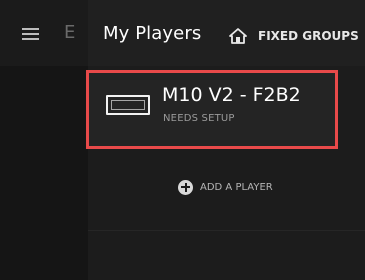  What do you see at coordinates (199, 118) in the screenshot?
I see `player-status: NEEDS SETUP` at bounding box center [199, 118].